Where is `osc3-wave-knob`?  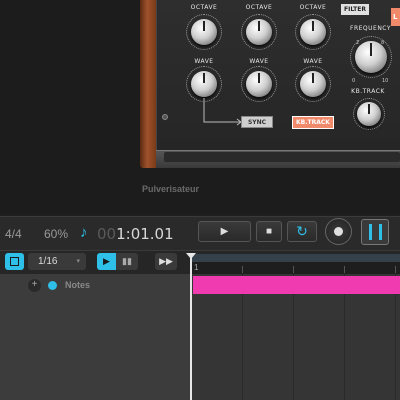 osc3-wave-knob is located at coordinates (313, 84).